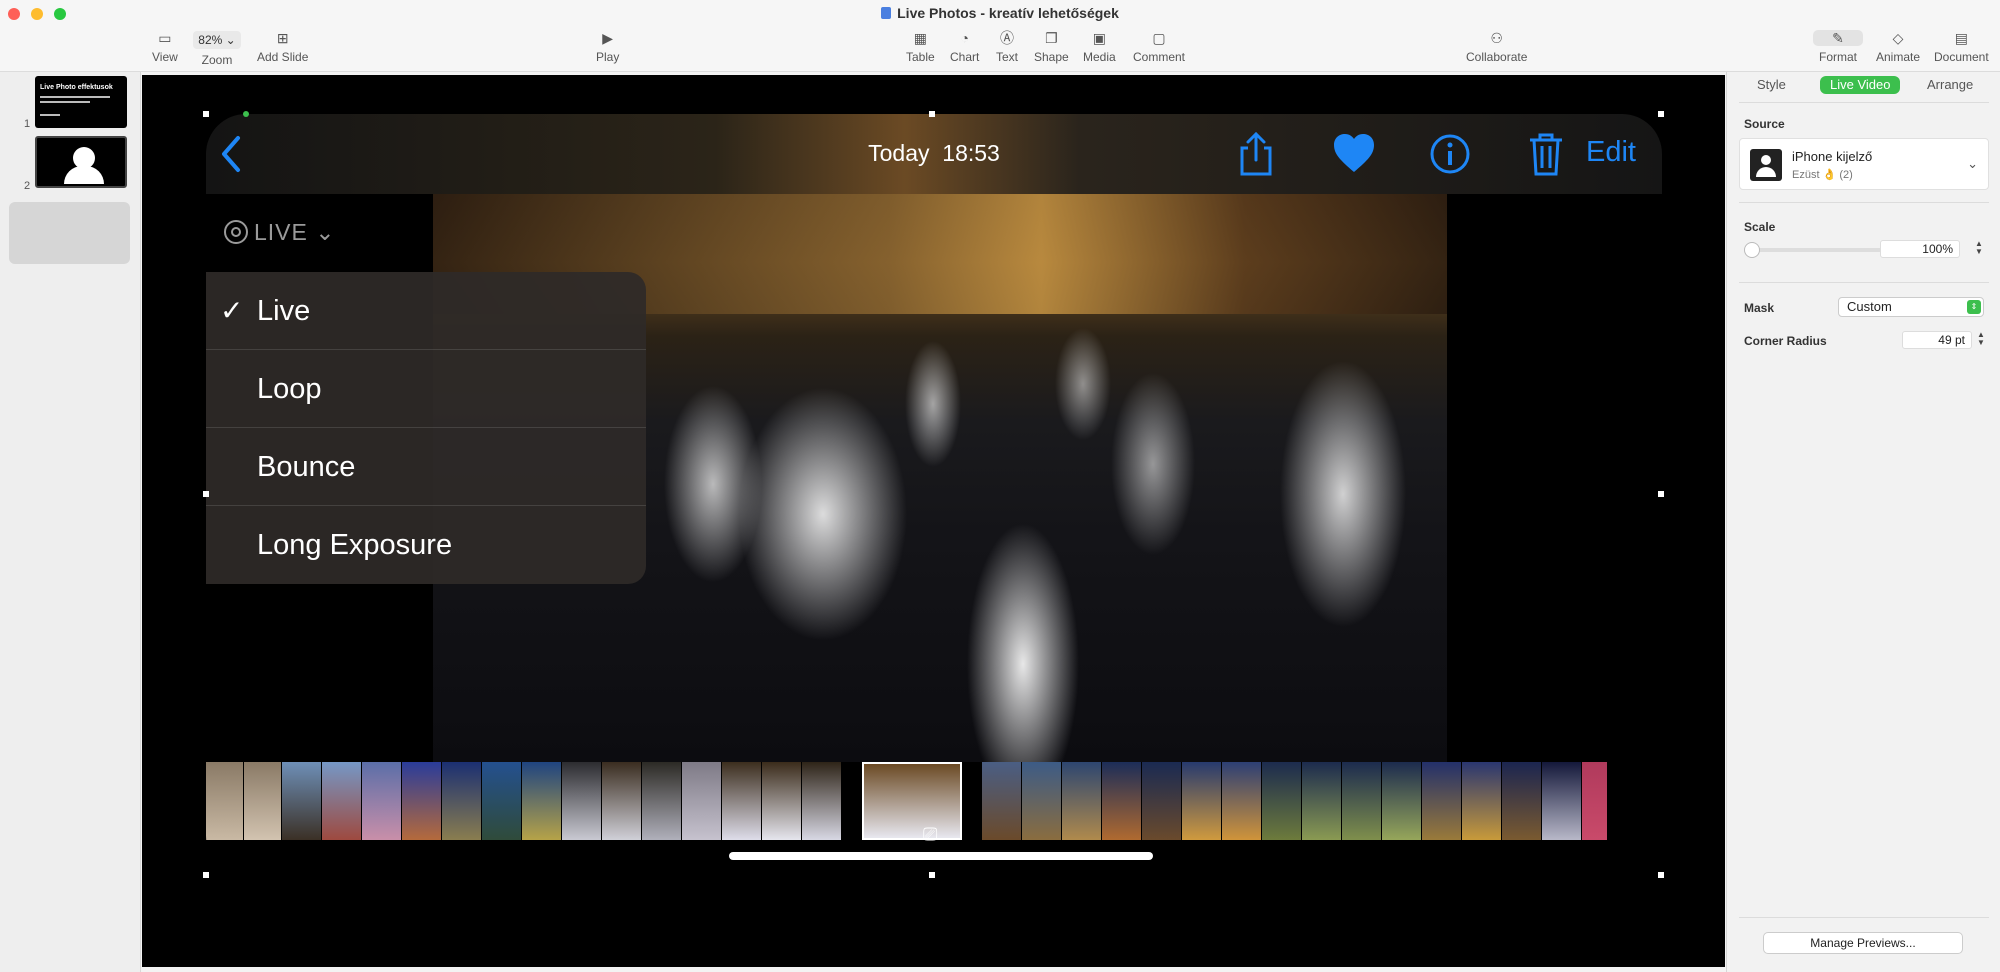 This screenshot has height=972, width=2000. I want to click on tab-style: Style, so click(1771, 85).